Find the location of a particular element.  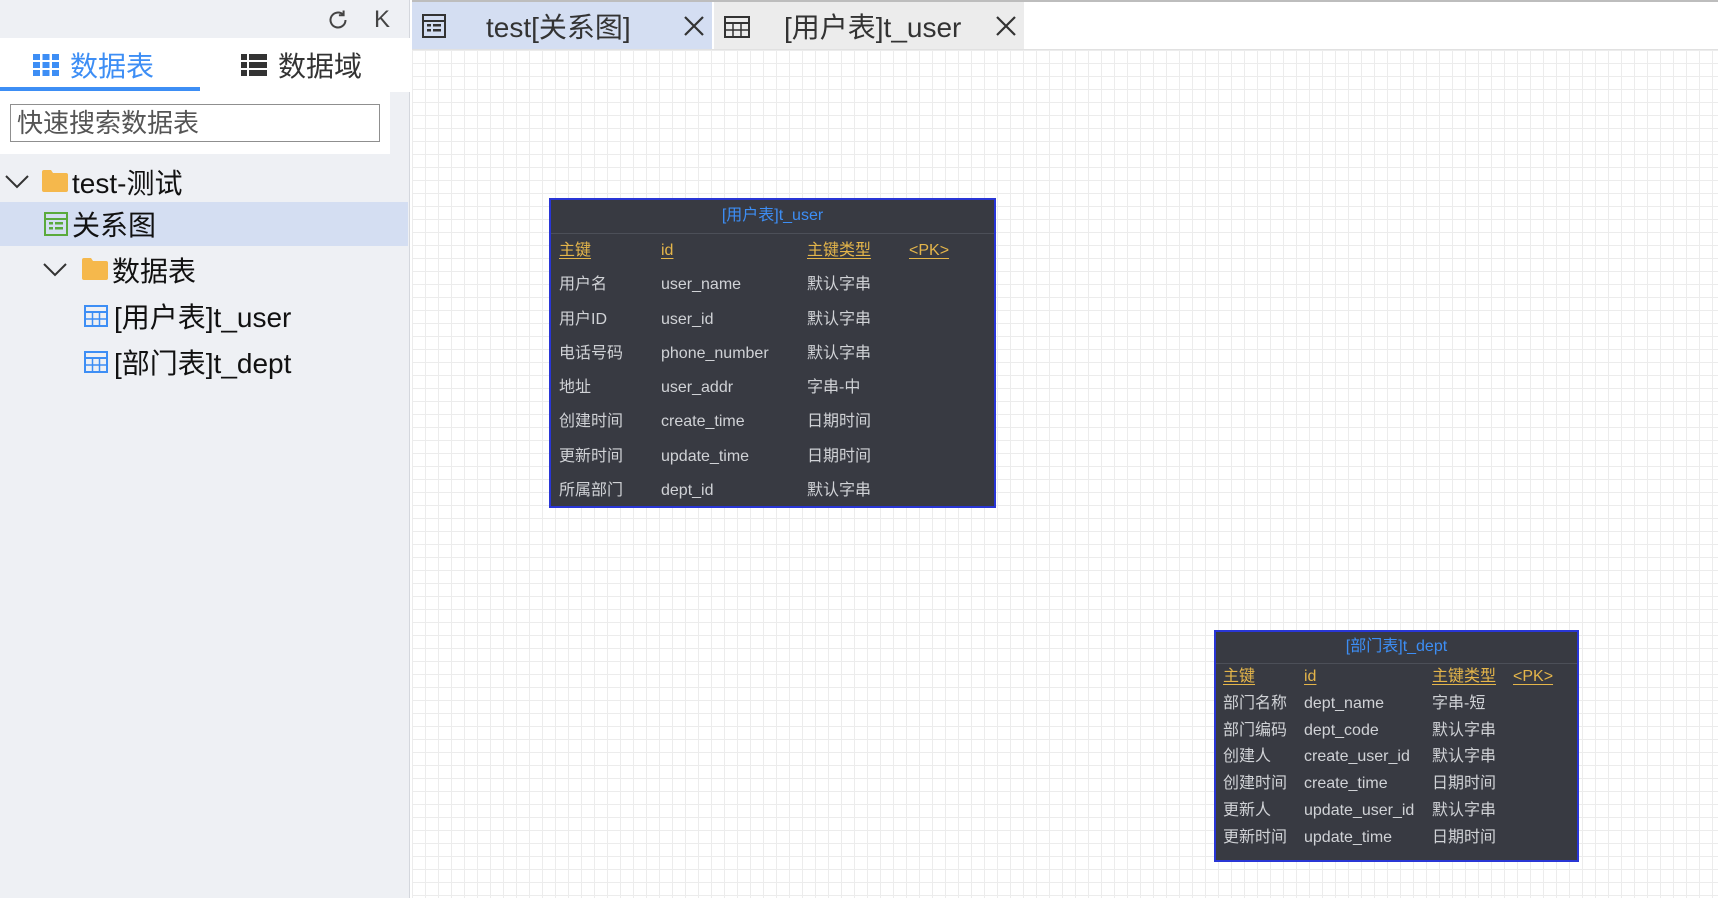

active-tab-indicator is located at coordinates (100, 89).